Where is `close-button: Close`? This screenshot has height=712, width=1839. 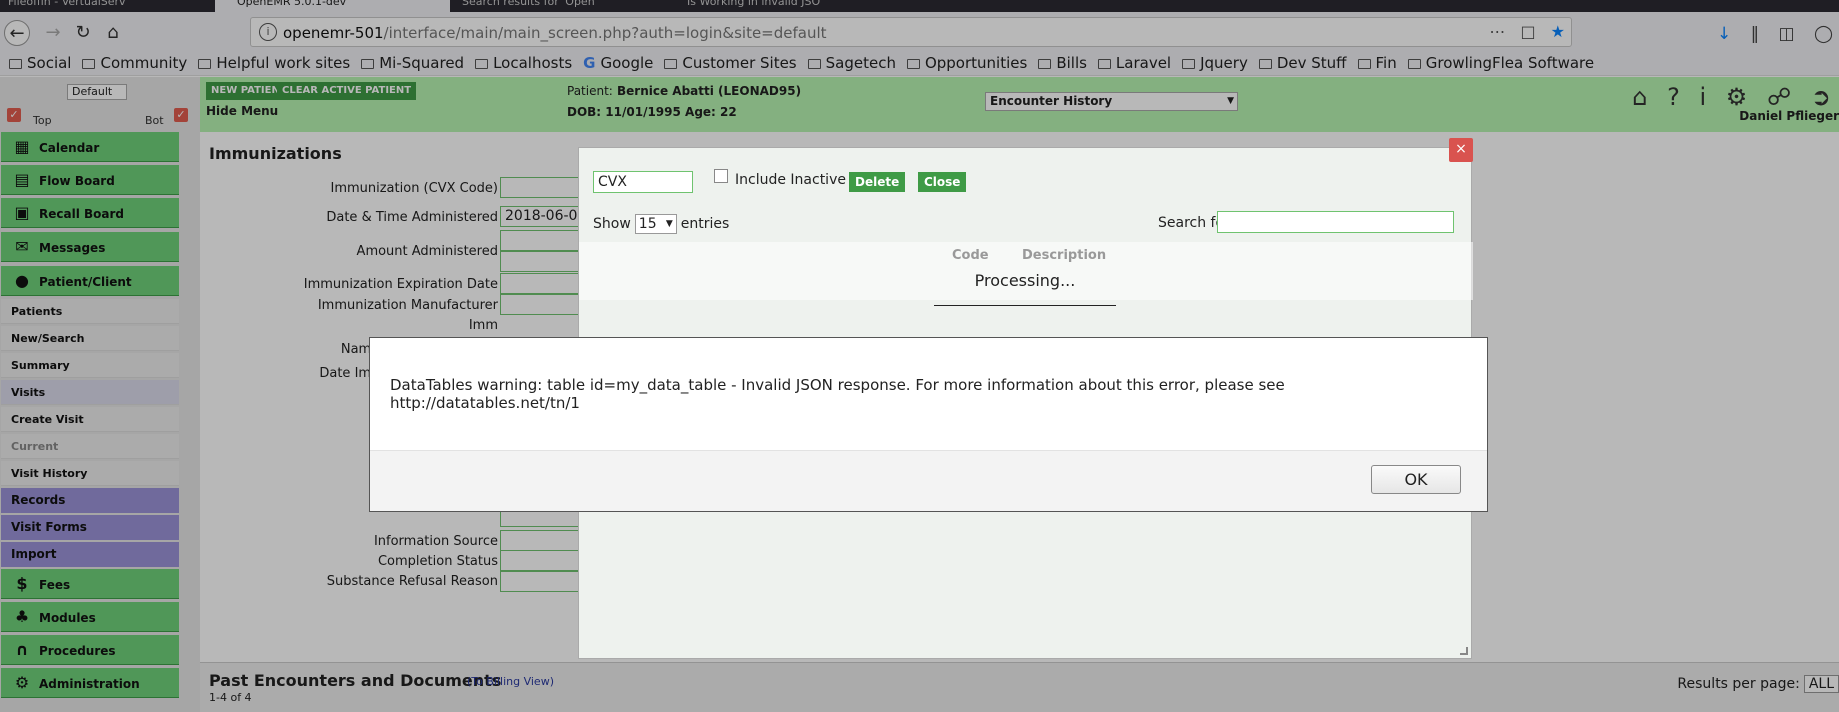
close-button: Close is located at coordinates (942, 182).